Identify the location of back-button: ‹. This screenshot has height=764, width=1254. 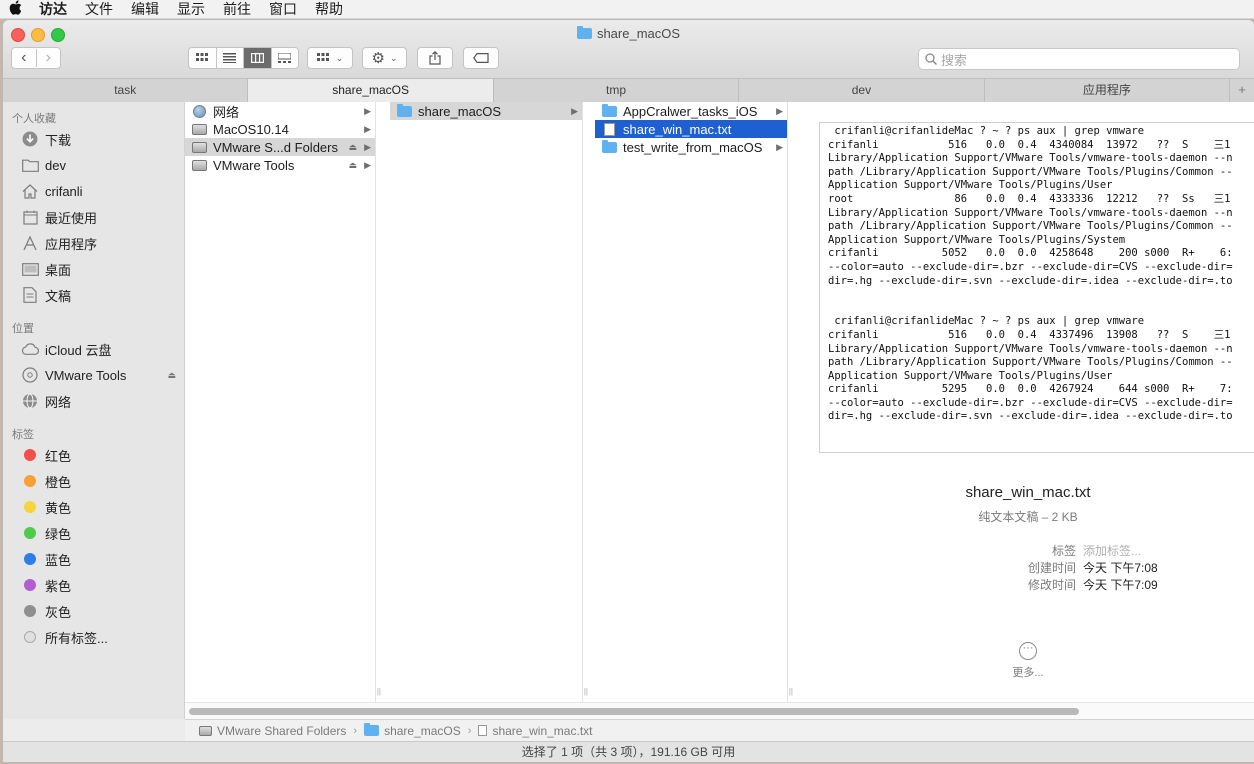
(24, 58).